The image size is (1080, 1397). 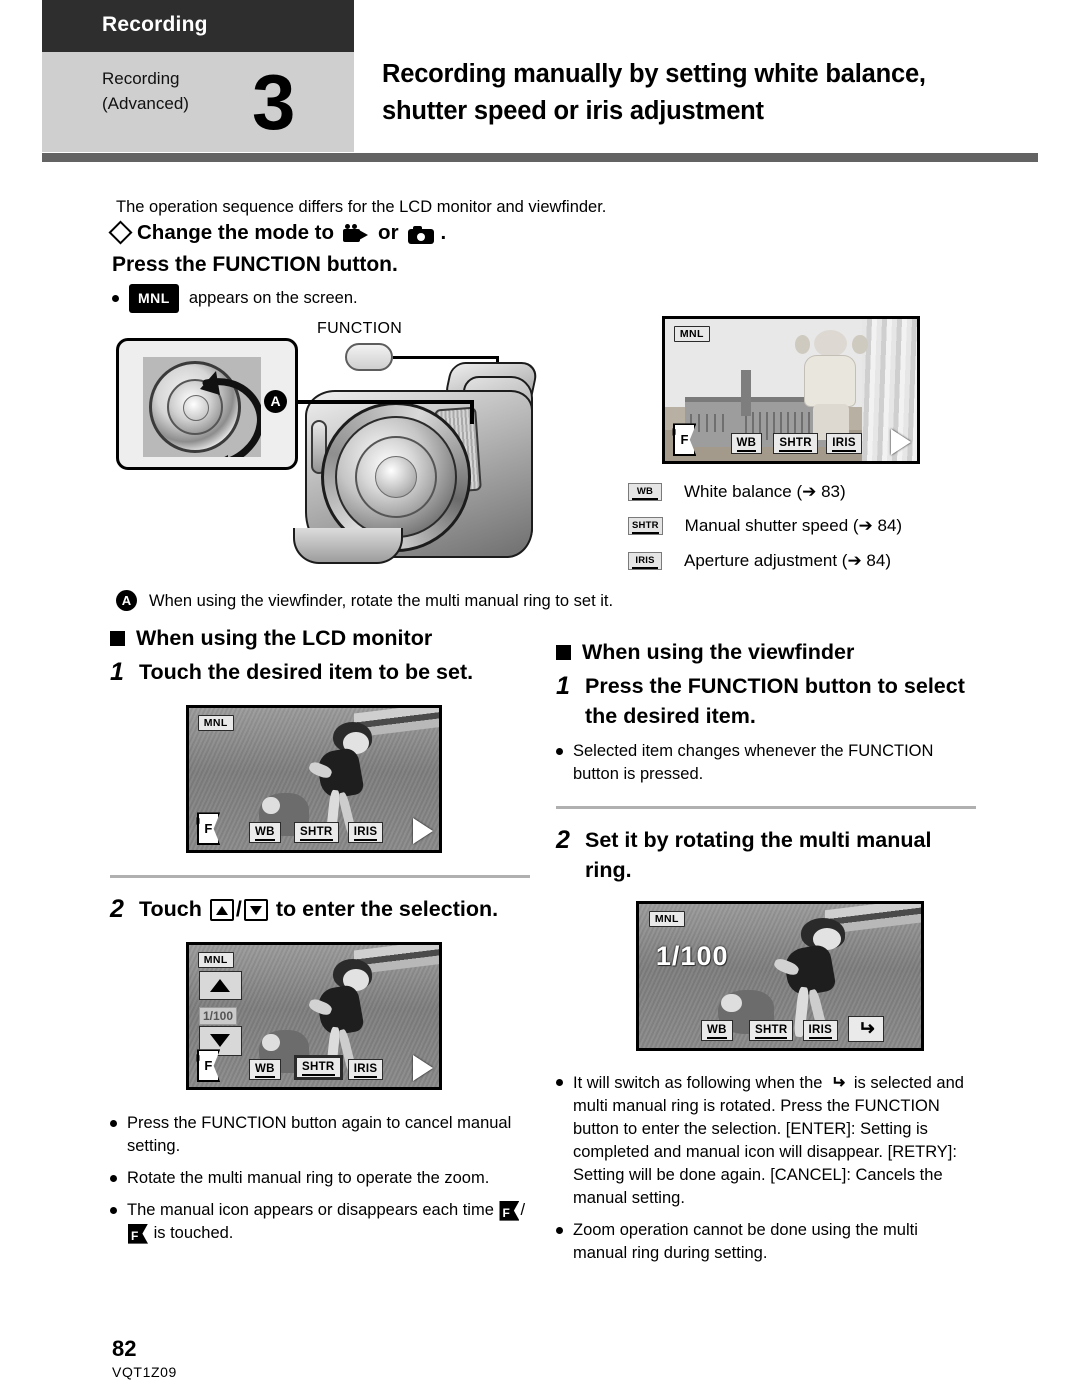 I want to click on child-head, so click(x=831, y=344).